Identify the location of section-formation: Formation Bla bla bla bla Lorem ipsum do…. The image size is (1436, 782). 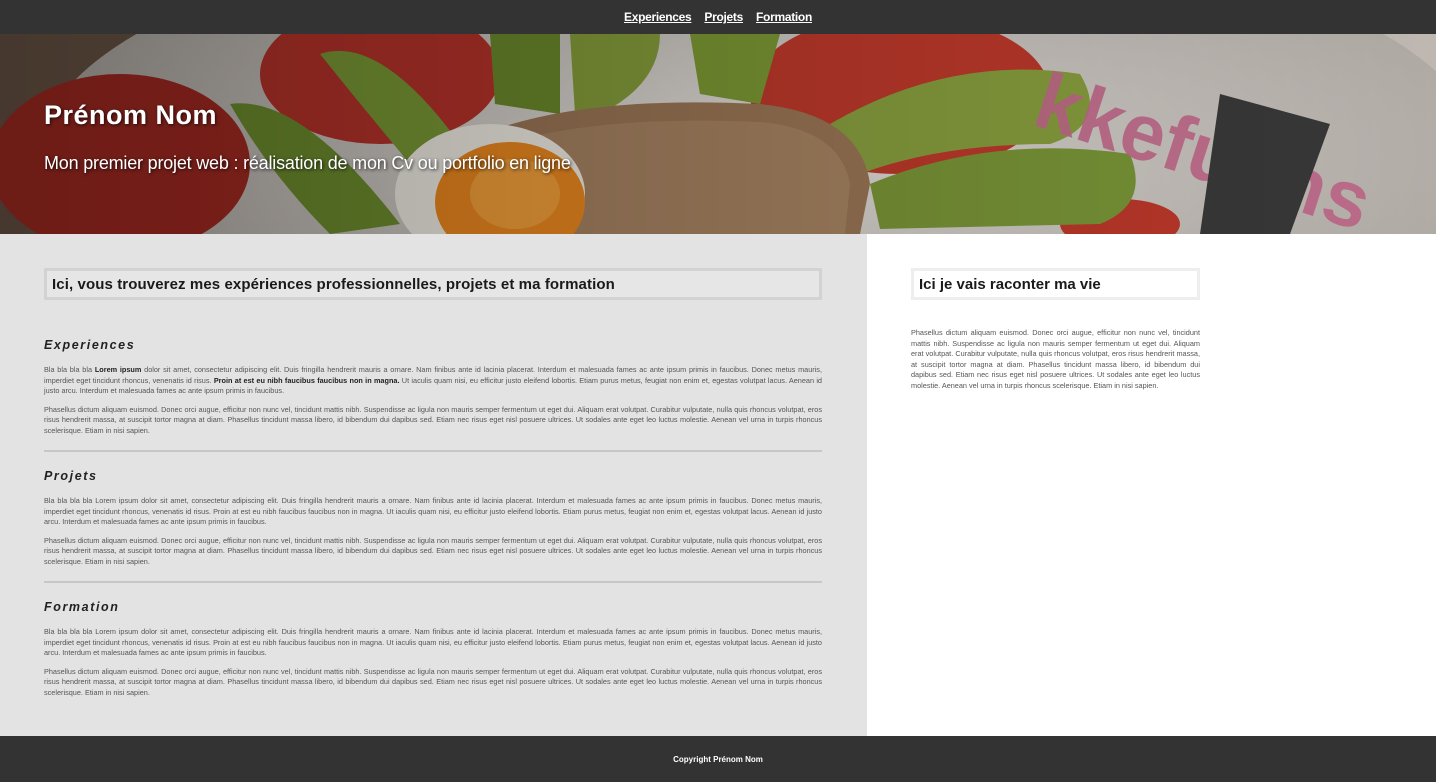
(433, 649).